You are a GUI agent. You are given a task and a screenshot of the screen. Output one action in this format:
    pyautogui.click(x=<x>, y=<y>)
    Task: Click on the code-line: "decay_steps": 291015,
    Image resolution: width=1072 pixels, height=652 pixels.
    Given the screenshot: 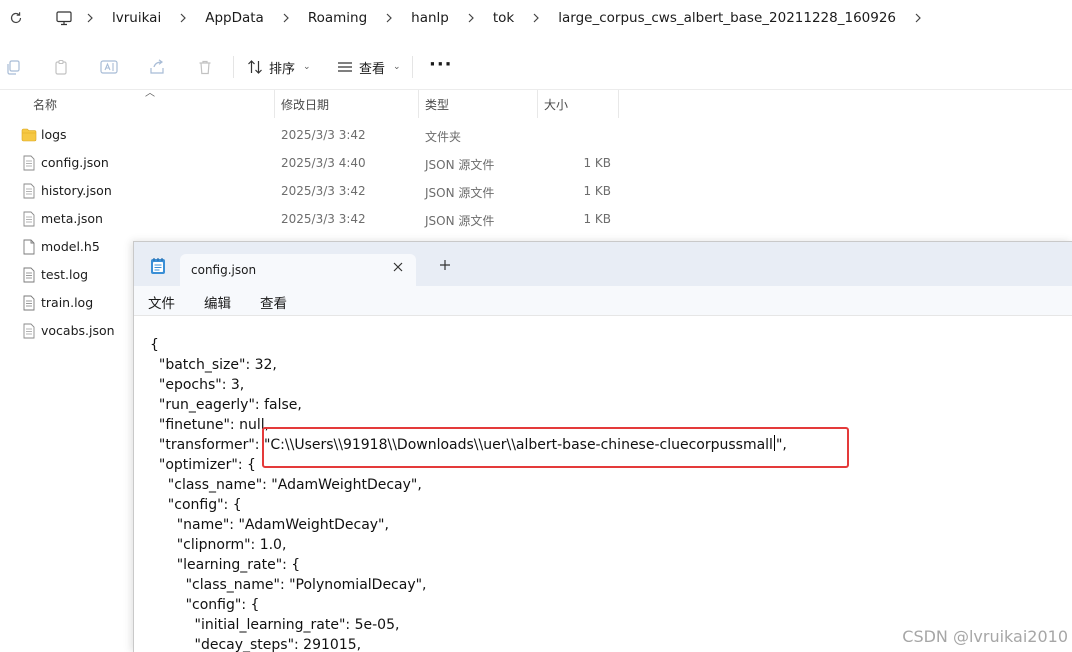 What is the action you would take?
    pyautogui.click(x=256, y=644)
    